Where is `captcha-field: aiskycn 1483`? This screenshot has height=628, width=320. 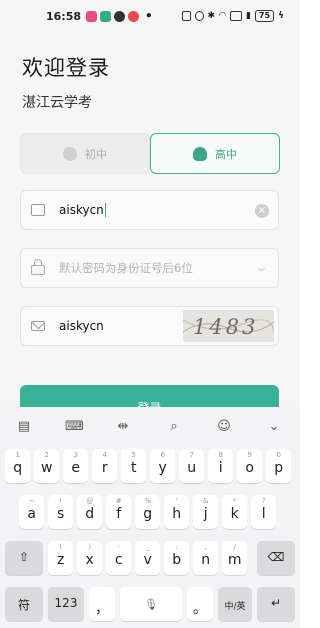 captcha-field: aiskycn 1483 is located at coordinates (149, 326).